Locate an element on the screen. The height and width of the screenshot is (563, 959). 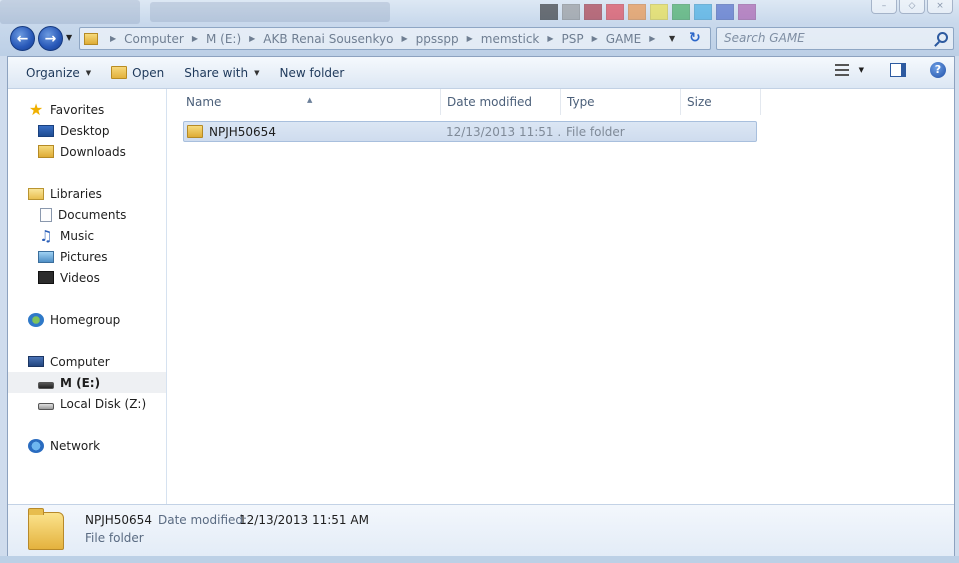
nav-libraries: Libraries is located at coordinates (87, 193).